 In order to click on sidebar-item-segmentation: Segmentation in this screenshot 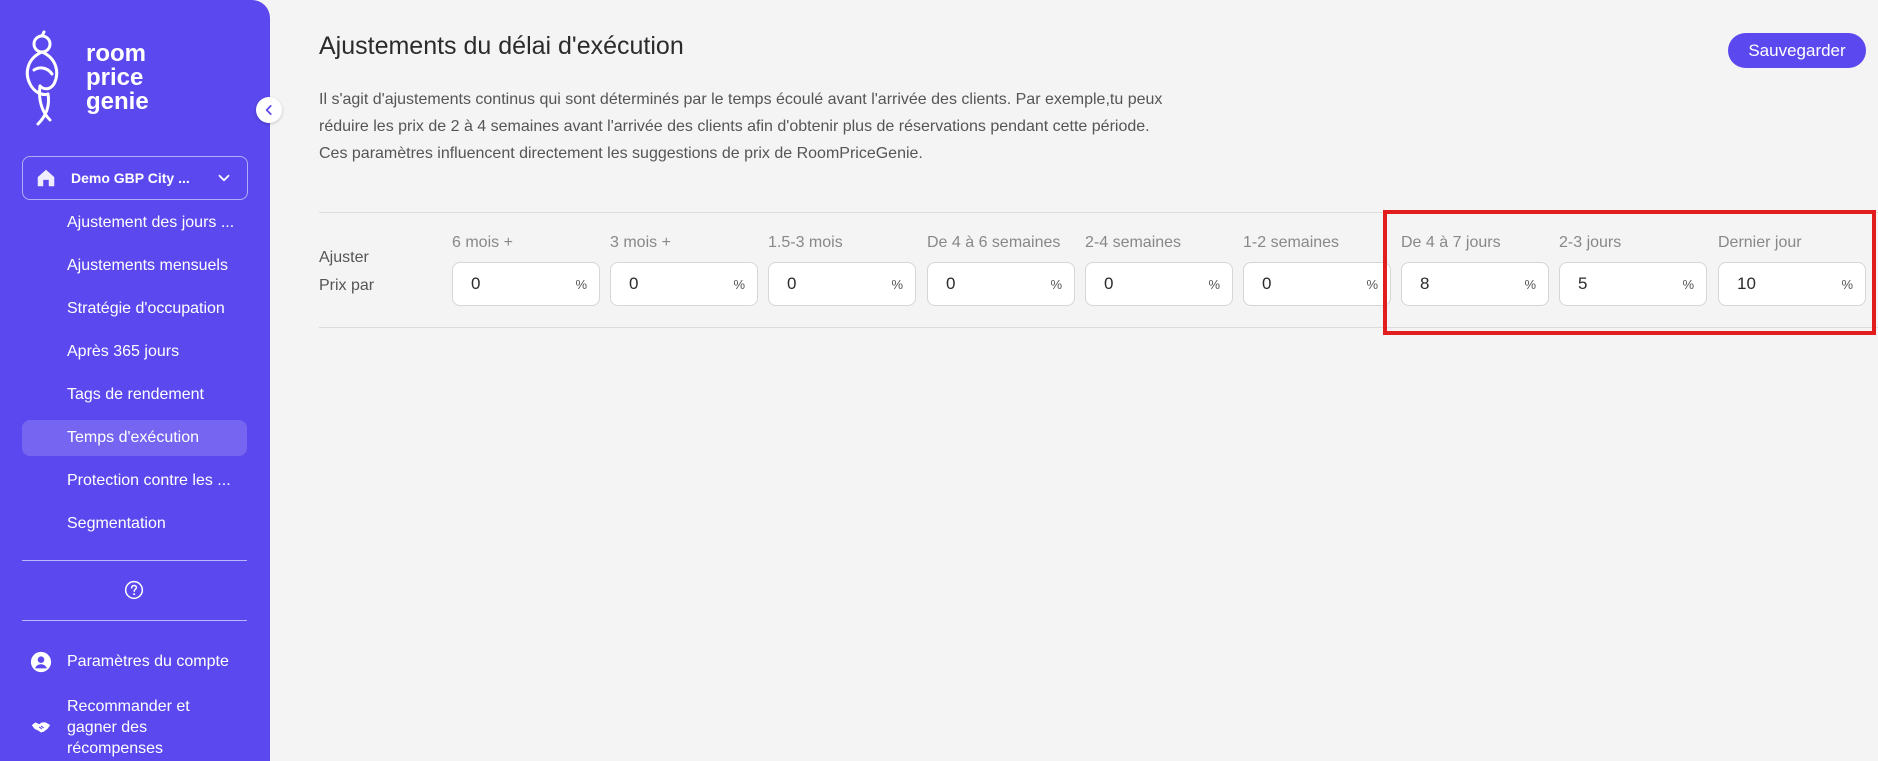, I will do `click(134, 524)`.